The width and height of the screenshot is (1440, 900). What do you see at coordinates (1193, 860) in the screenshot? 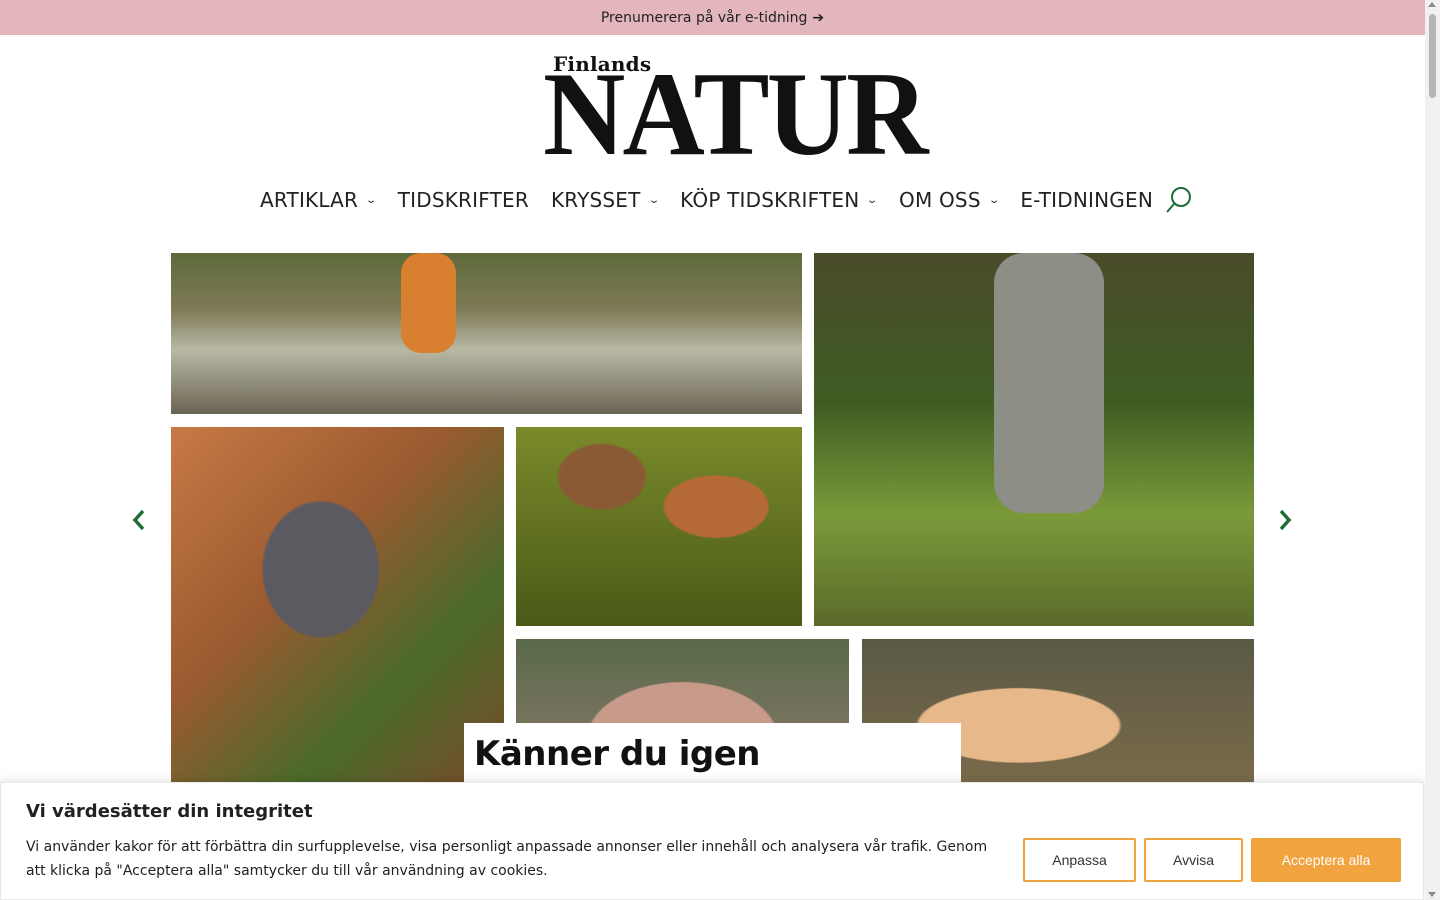
I see `reject-button: Avvisa` at bounding box center [1193, 860].